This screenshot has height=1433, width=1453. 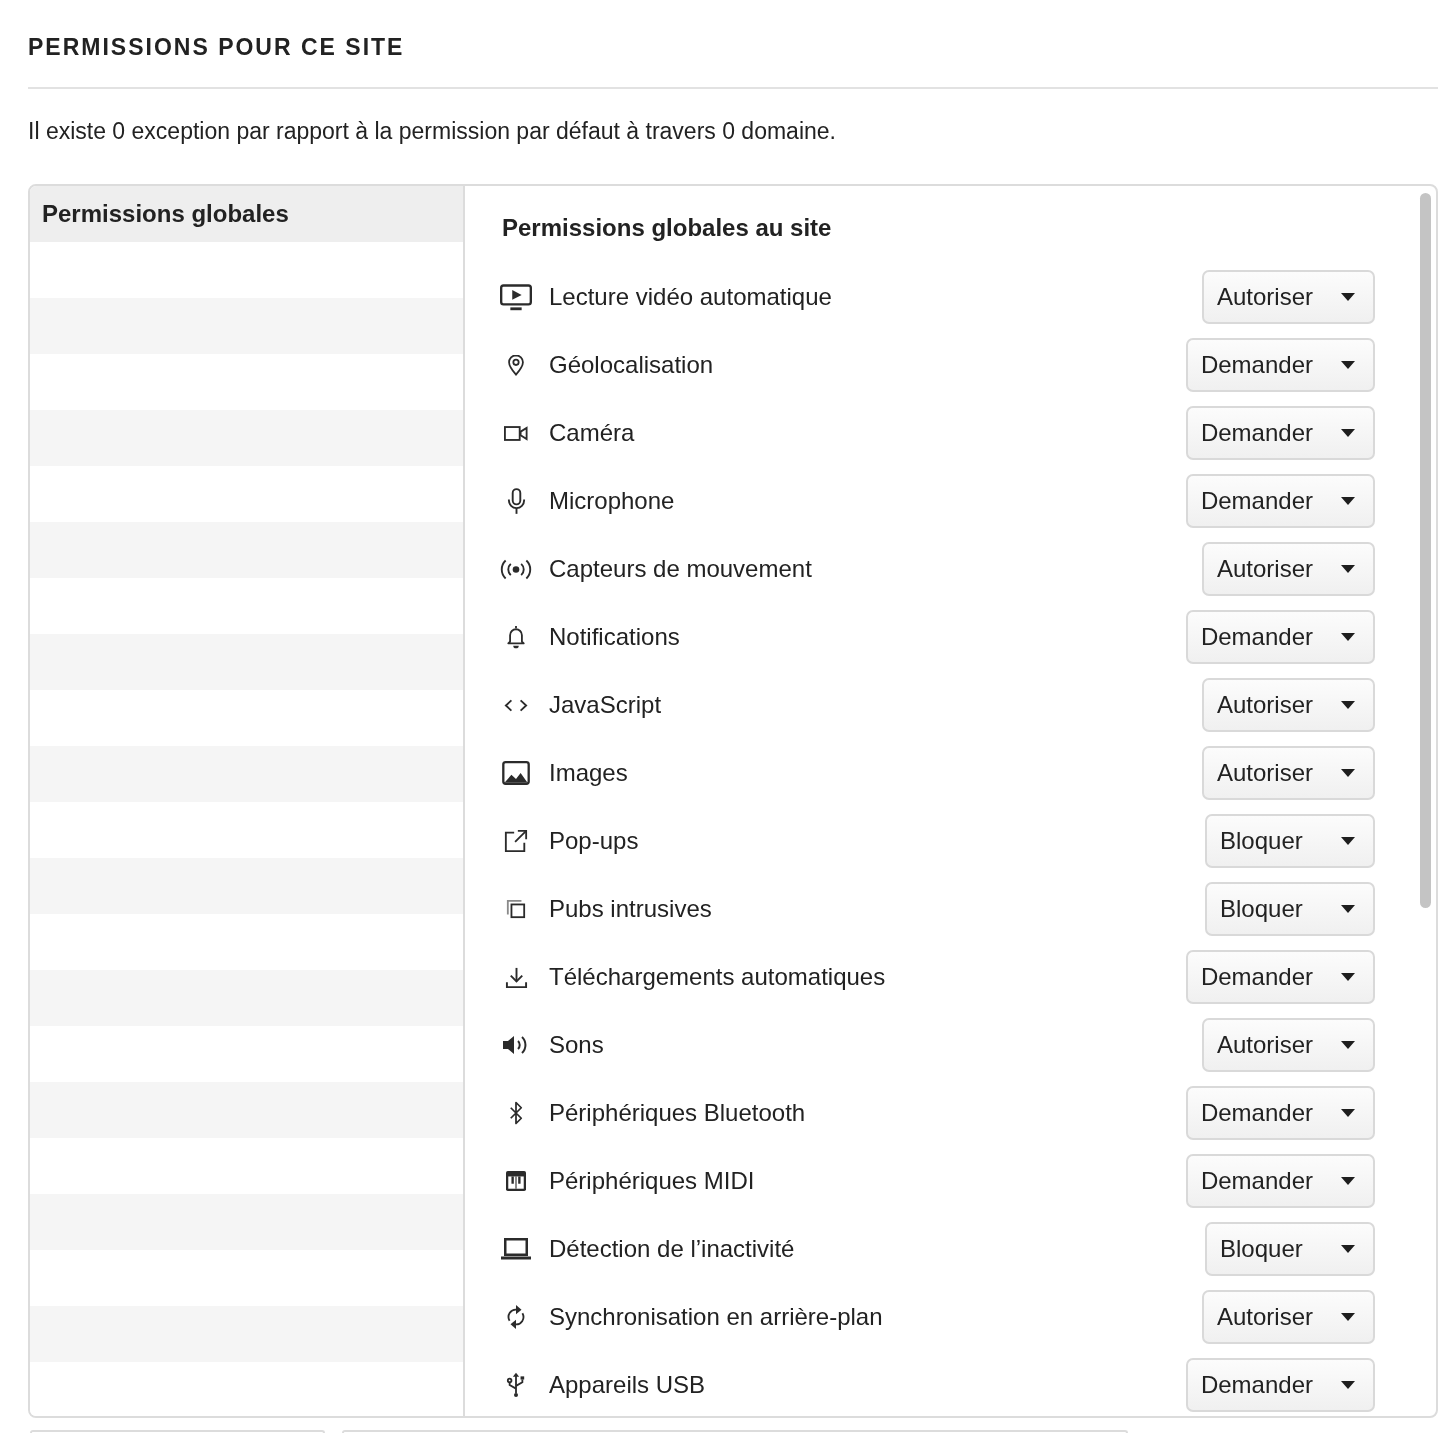 What do you see at coordinates (589, 773) in the screenshot?
I see `permission-label: Images` at bounding box center [589, 773].